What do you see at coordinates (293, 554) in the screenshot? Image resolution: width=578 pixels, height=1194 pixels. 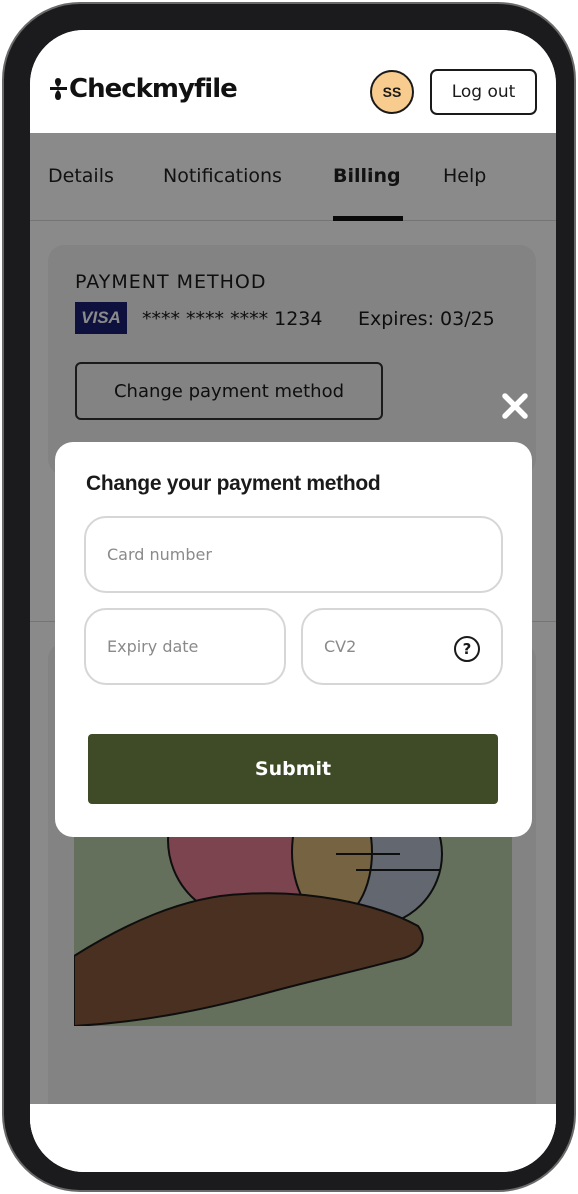 I see `card-number-input: Card number` at bounding box center [293, 554].